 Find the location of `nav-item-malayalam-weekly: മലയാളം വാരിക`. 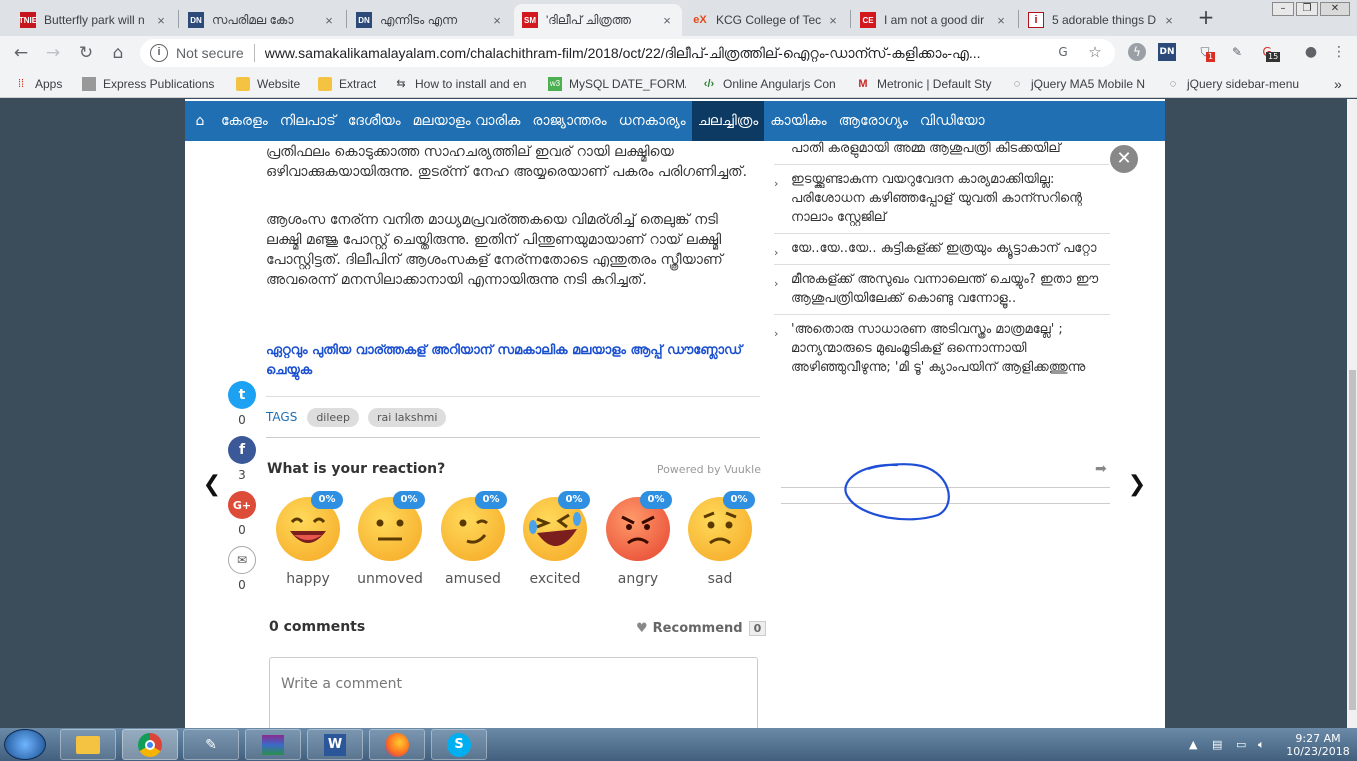

nav-item-malayalam-weekly: മലയാളം വാരിക is located at coordinates (467, 121).